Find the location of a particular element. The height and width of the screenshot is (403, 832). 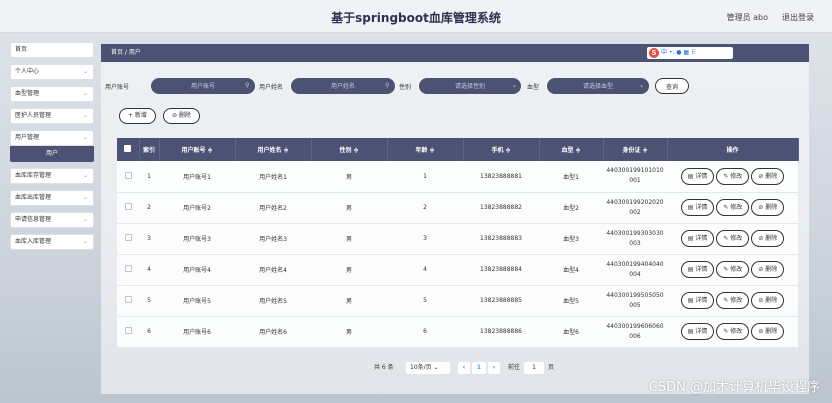

search-button: 查询 is located at coordinates (672, 86).